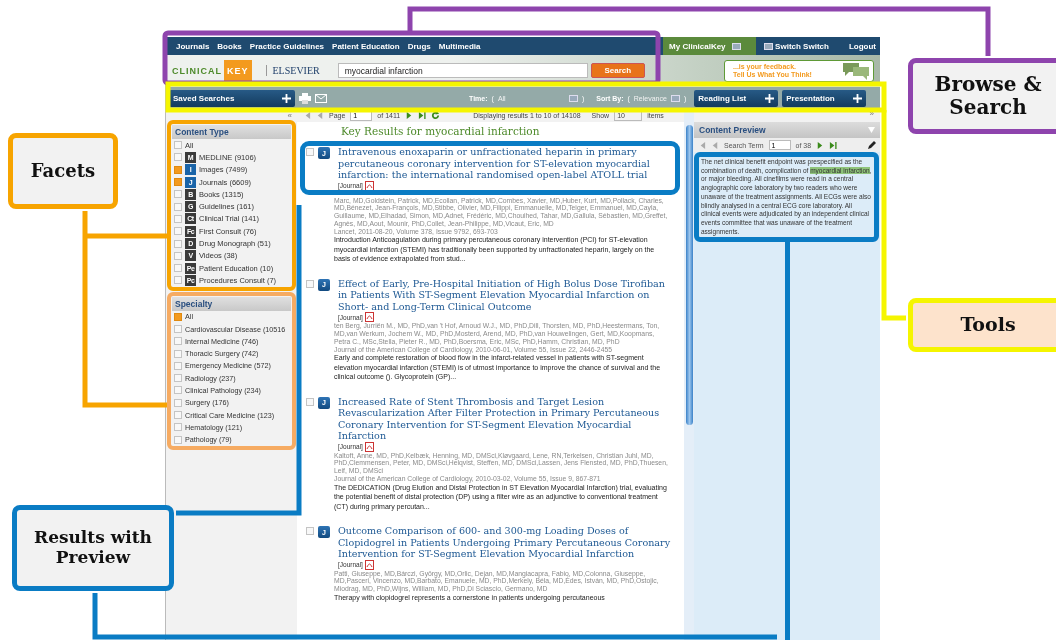 The image size is (1056, 640). What do you see at coordinates (787, 130) in the screenshot?
I see `content-preview-header: Content Preview` at bounding box center [787, 130].